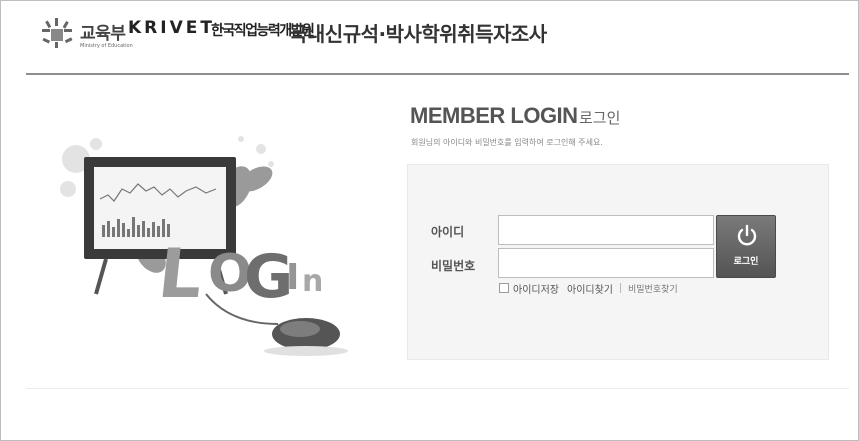  Describe the element at coordinates (418, 34) in the screenshot. I see `survey-title: 국내신규석·박사학위취득자조사` at that location.